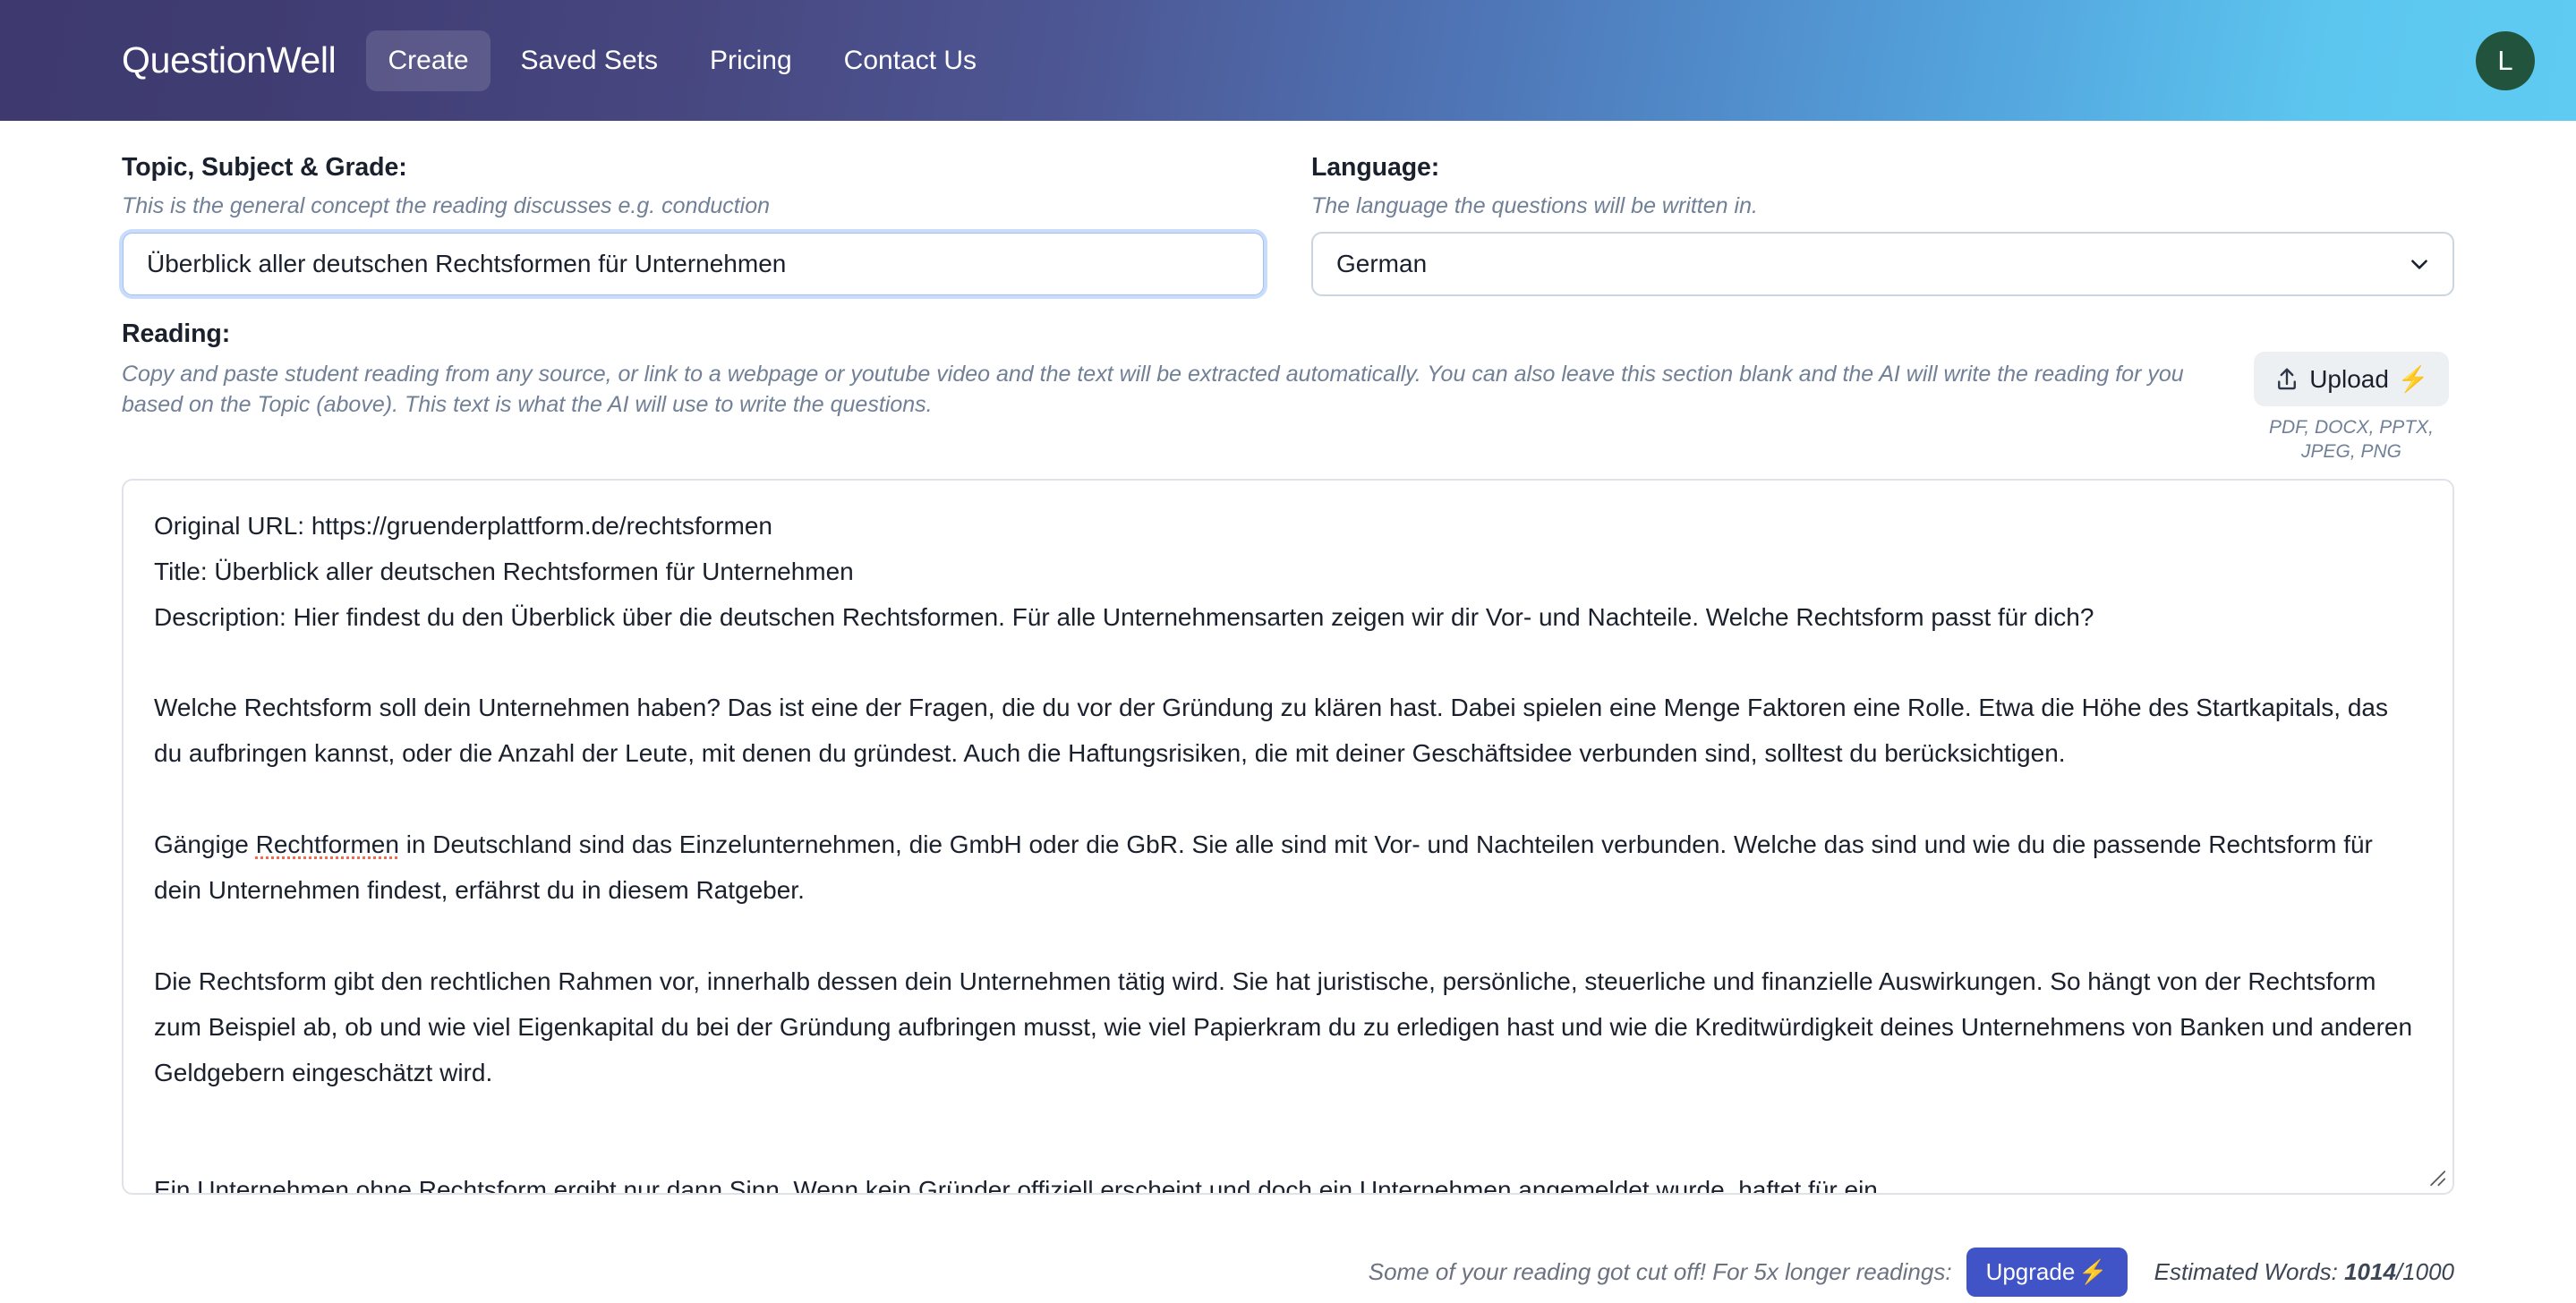  What do you see at coordinates (693, 264) in the screenshot?
I see `topic-input` at bounding box center [693, 264].